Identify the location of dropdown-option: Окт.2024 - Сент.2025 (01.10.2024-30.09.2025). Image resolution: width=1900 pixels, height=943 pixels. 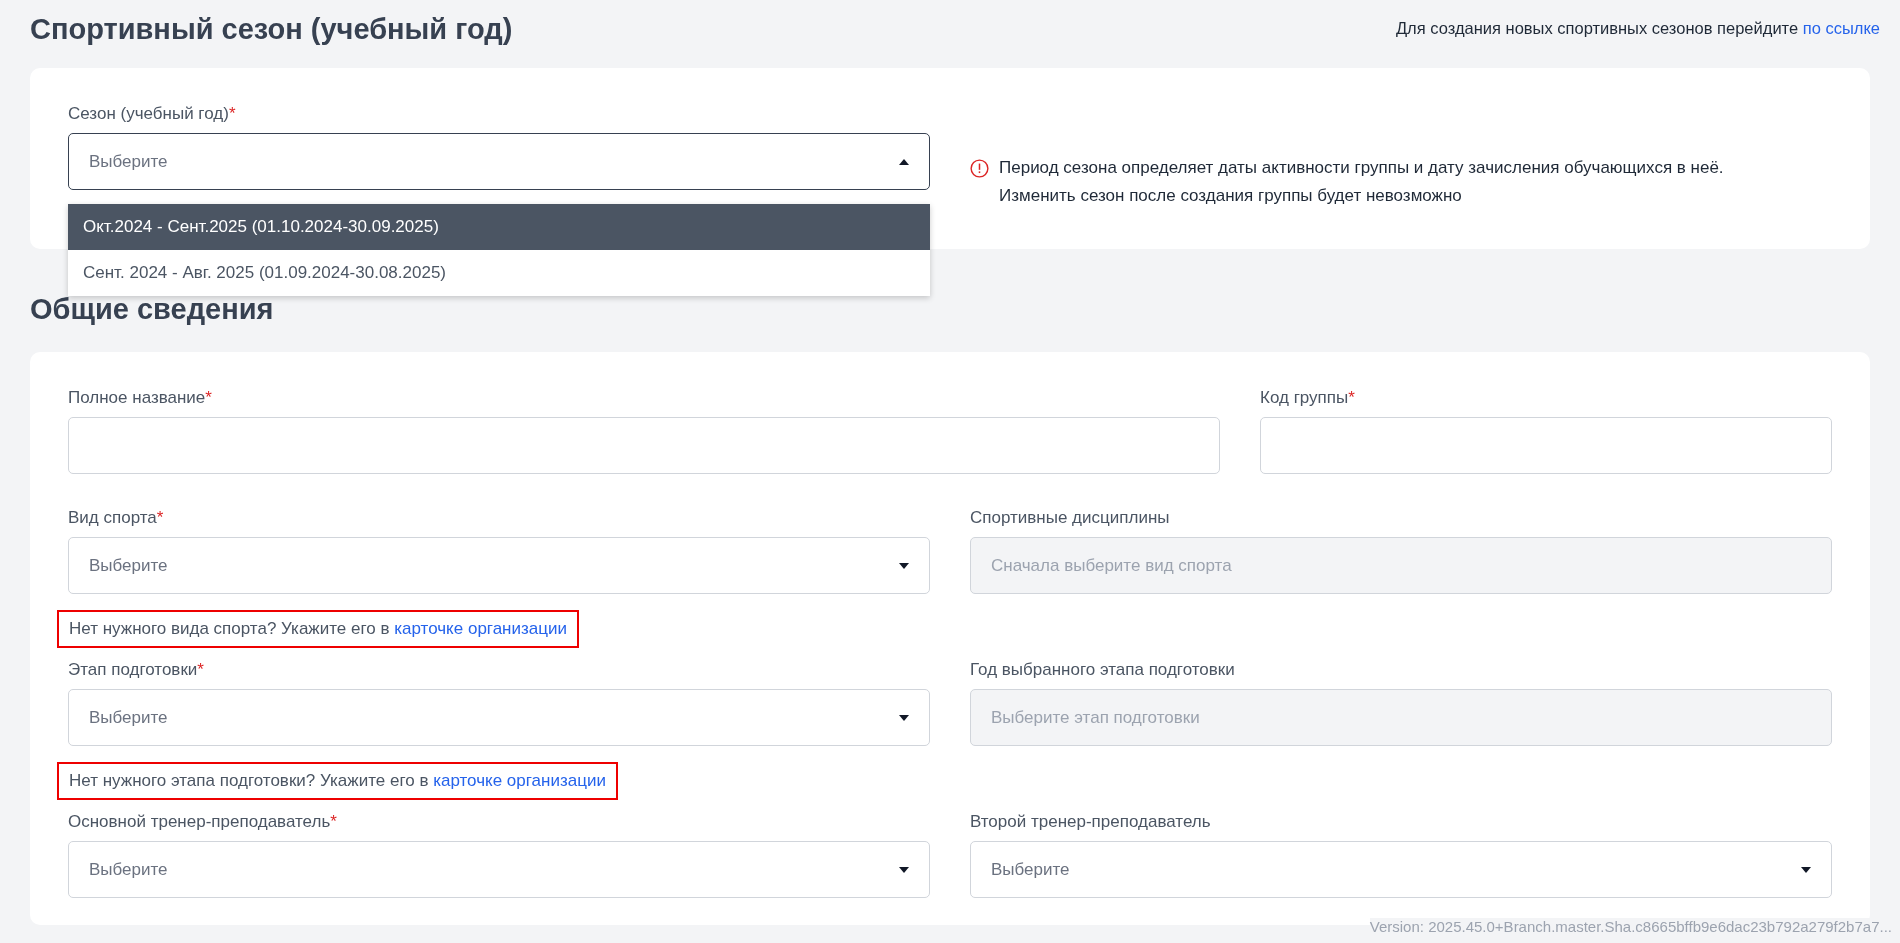
(499, 227).